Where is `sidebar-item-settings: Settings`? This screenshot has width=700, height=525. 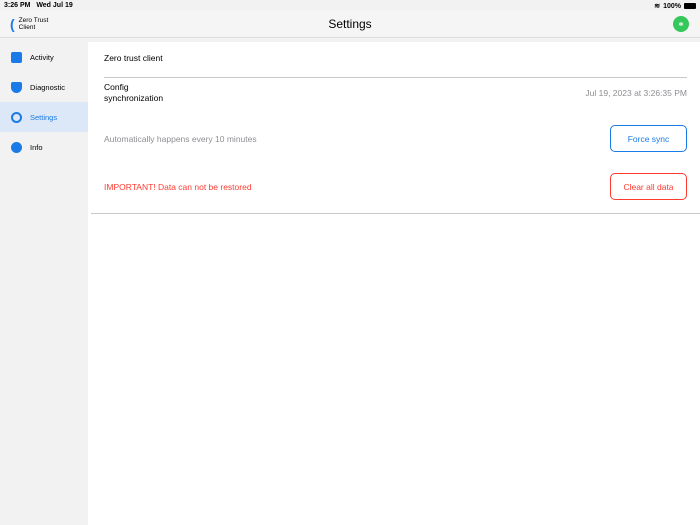
sidebar-item-settings: Settings is located at coordinates (44, 117).